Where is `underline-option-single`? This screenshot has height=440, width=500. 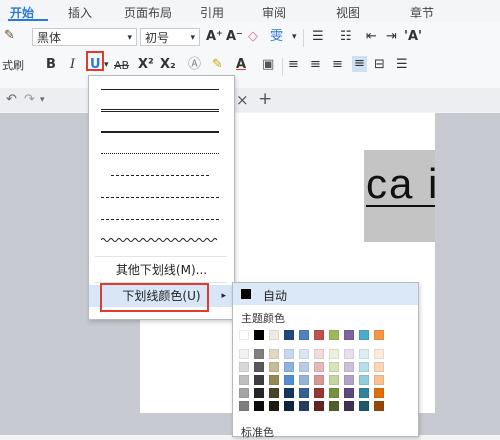 underline-option-single is located at coordinates (160, 89).